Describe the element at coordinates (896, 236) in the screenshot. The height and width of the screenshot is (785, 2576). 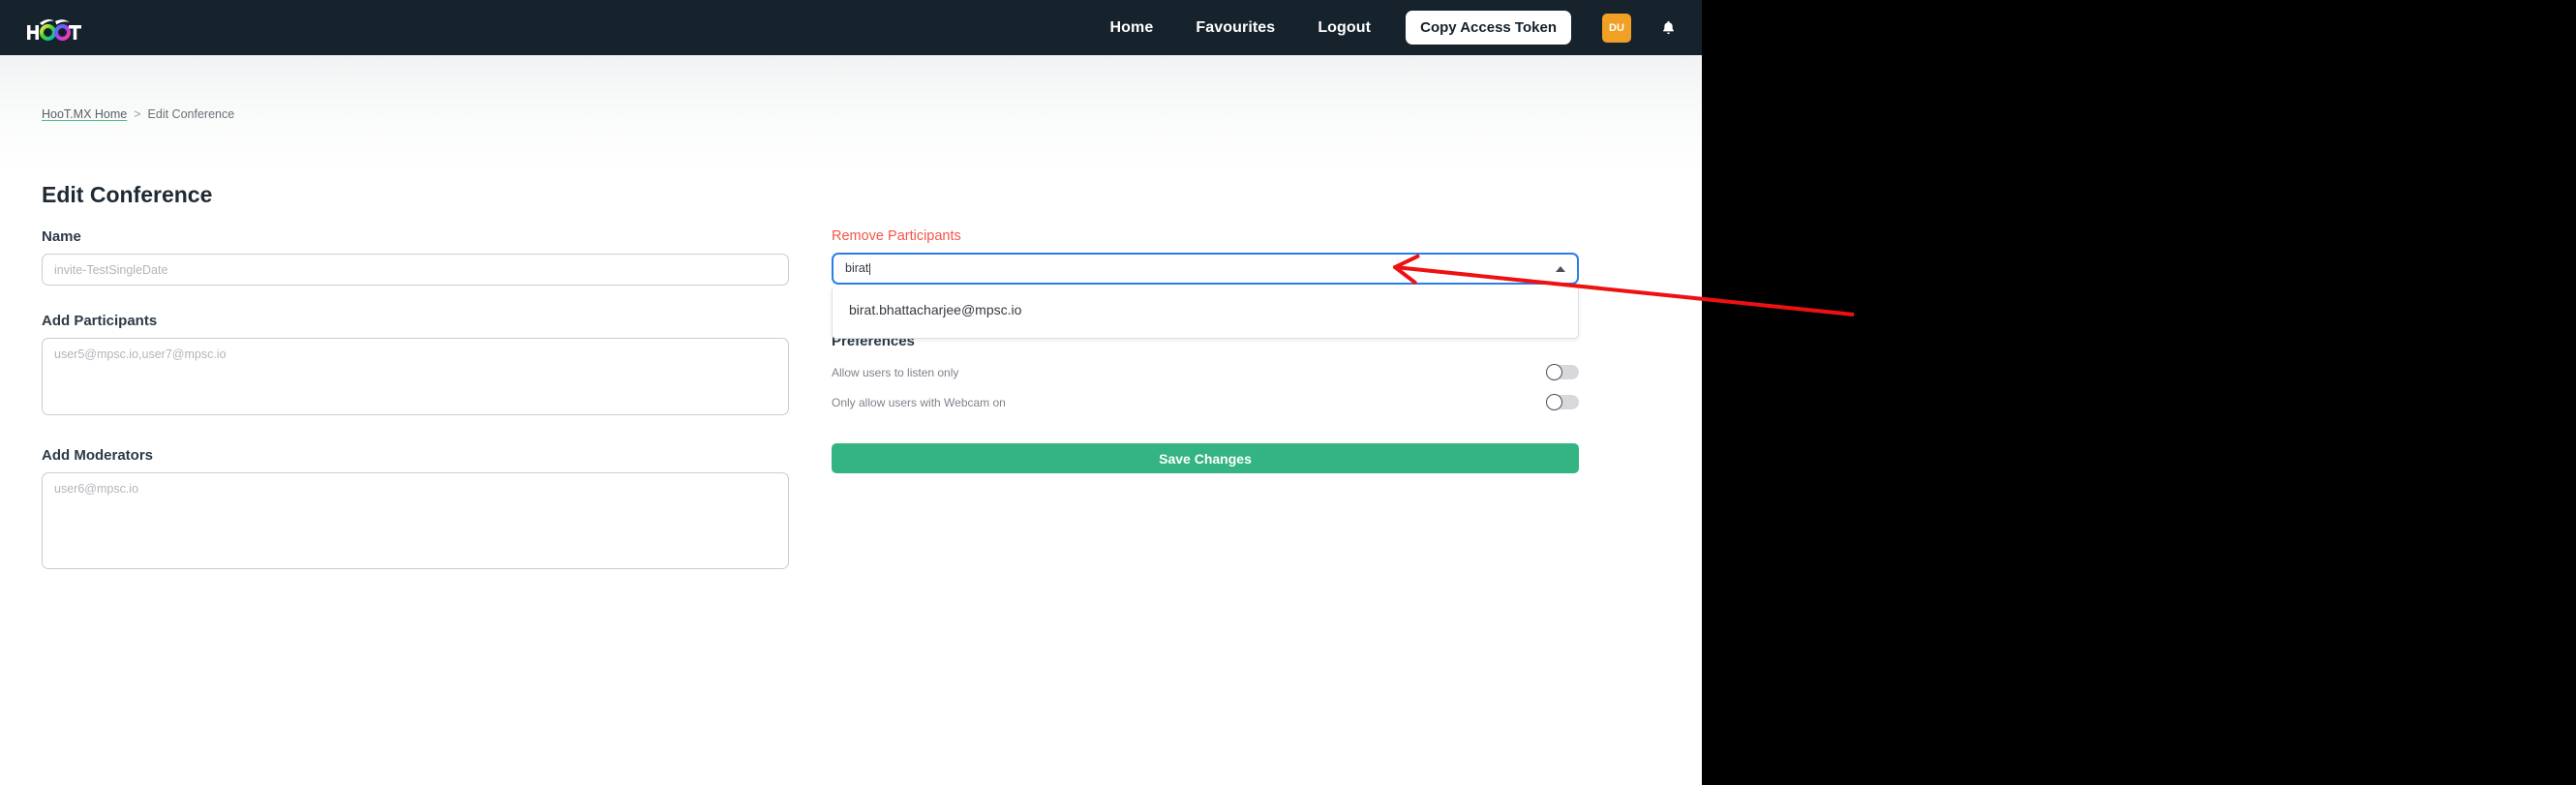
I see `remove-participants-label: Remove Participants` at that location.